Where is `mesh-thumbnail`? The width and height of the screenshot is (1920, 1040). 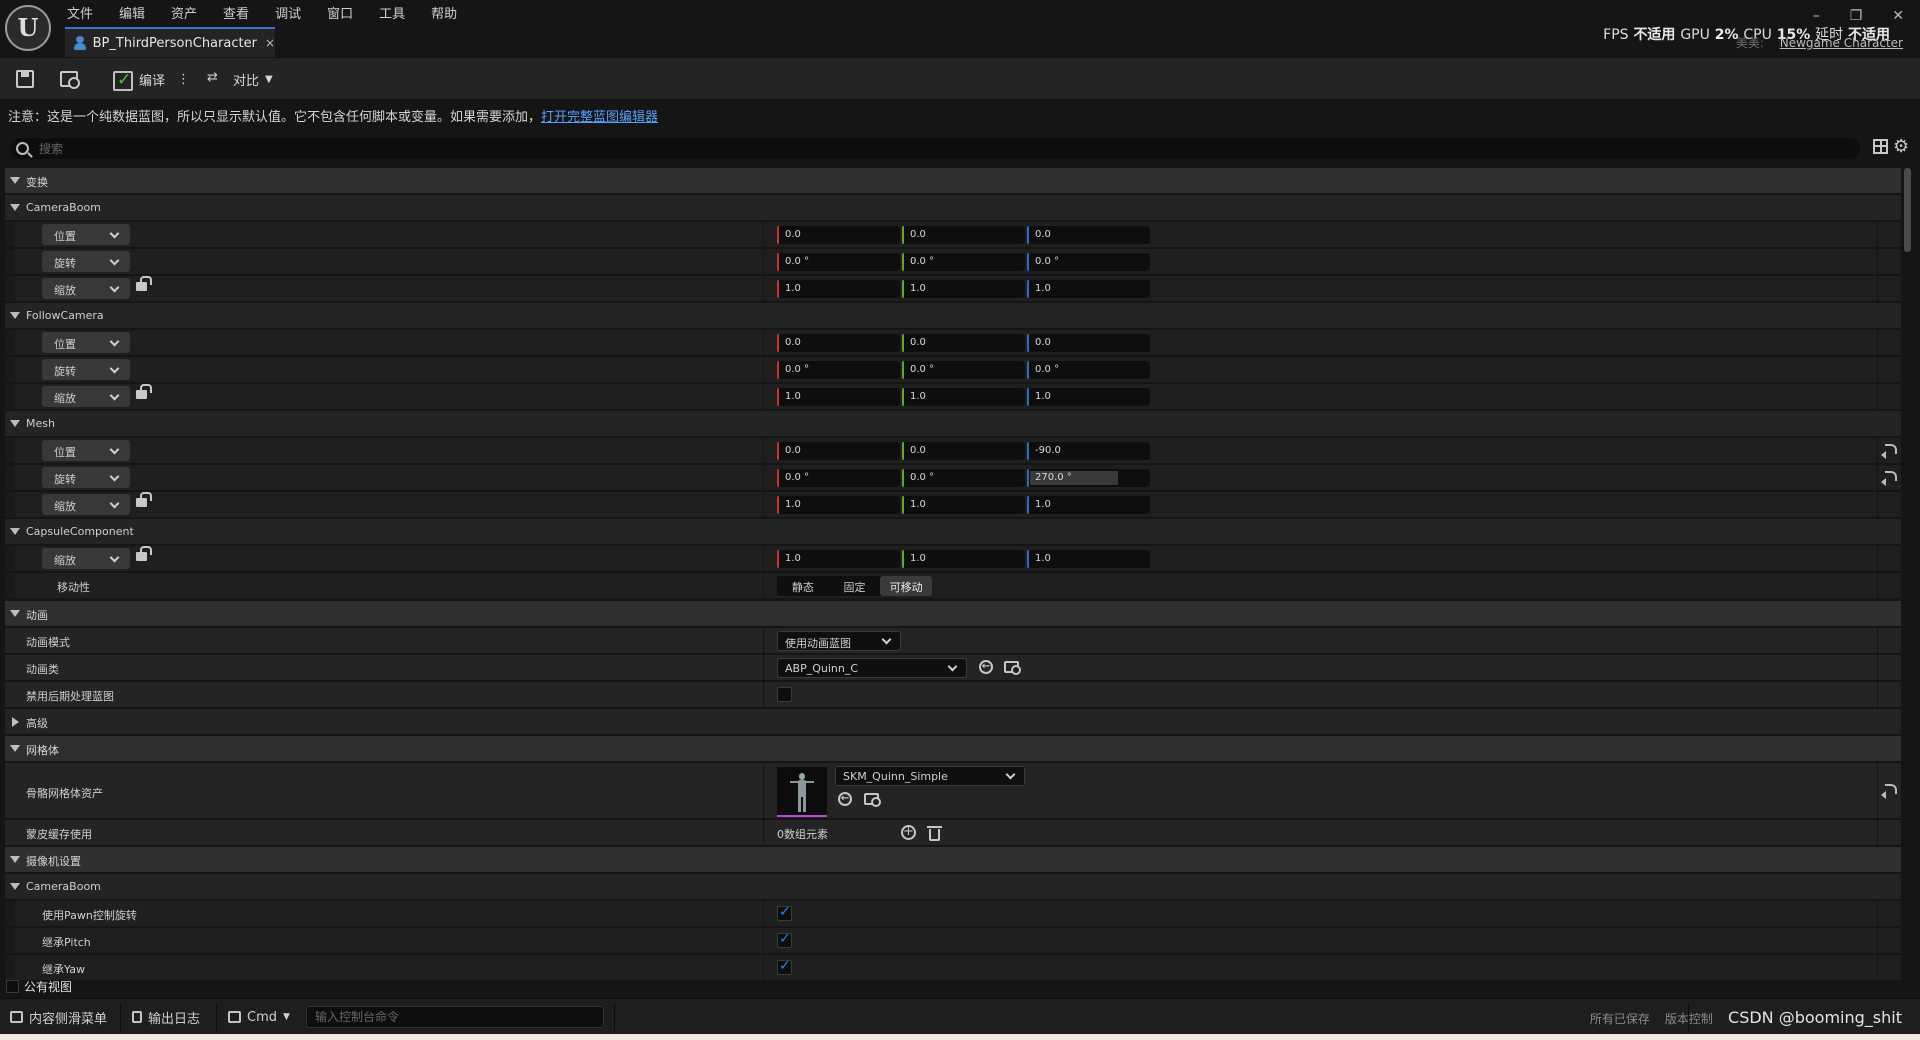
mesh-thumbnail is located at coordinates (802, 792).